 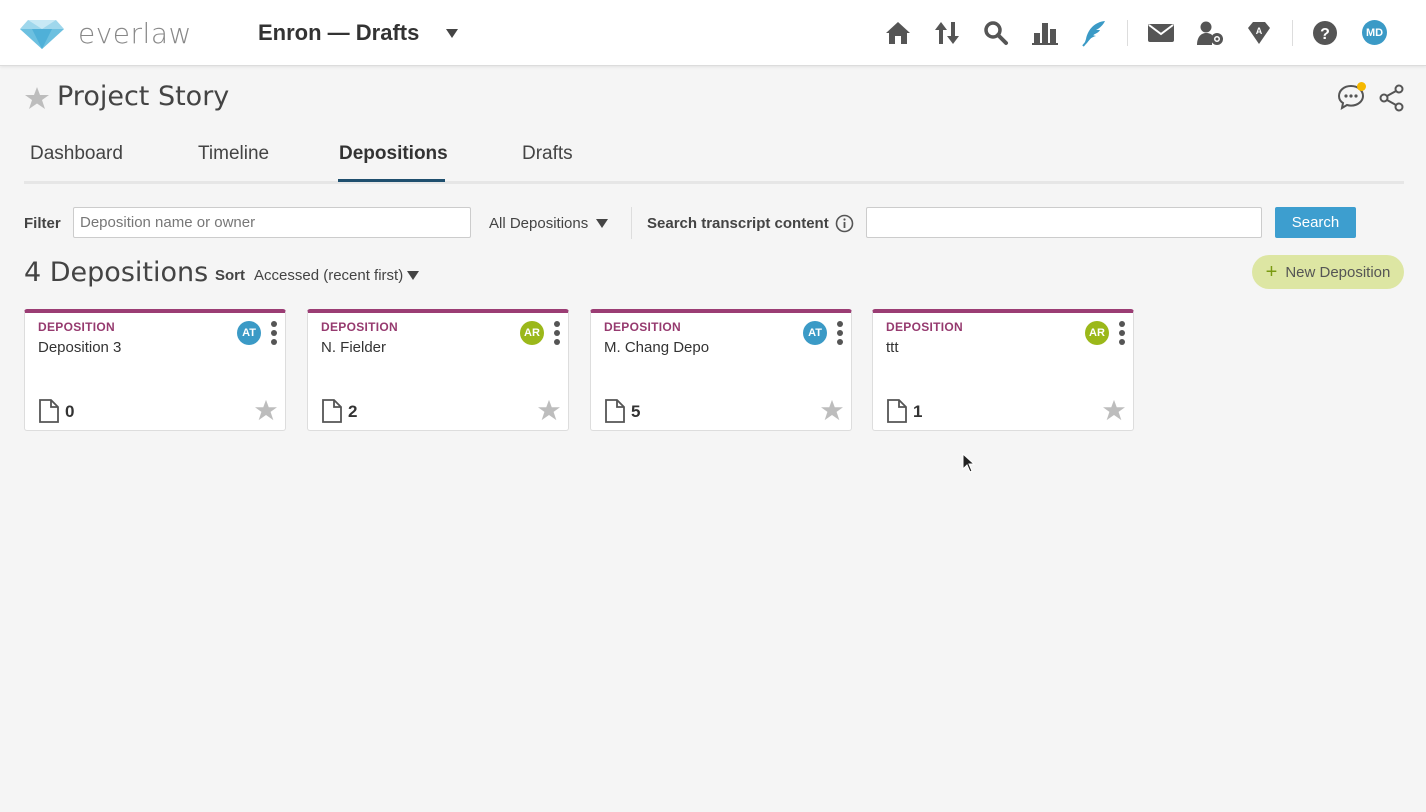 I want to click on svg-text: A, so click(x=1259, y=31).